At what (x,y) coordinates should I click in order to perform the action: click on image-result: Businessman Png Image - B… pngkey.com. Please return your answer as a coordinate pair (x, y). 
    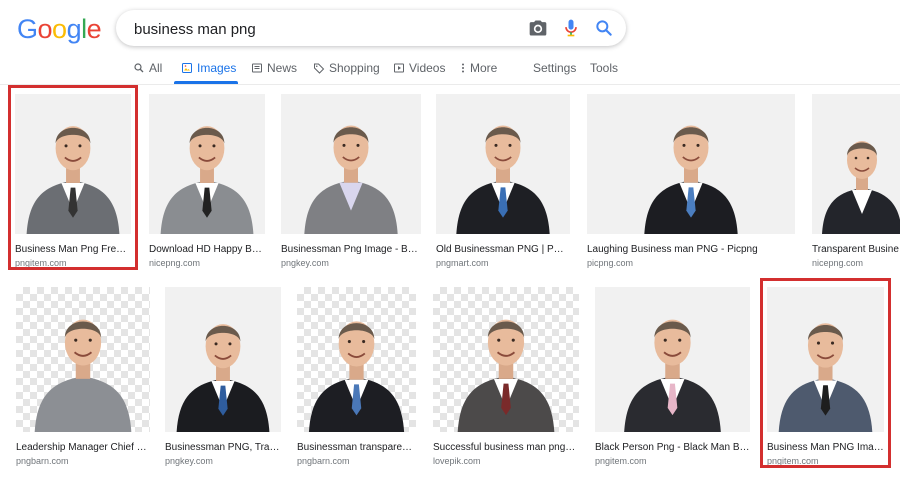
    Looking at the image, I should click on (351, 181).